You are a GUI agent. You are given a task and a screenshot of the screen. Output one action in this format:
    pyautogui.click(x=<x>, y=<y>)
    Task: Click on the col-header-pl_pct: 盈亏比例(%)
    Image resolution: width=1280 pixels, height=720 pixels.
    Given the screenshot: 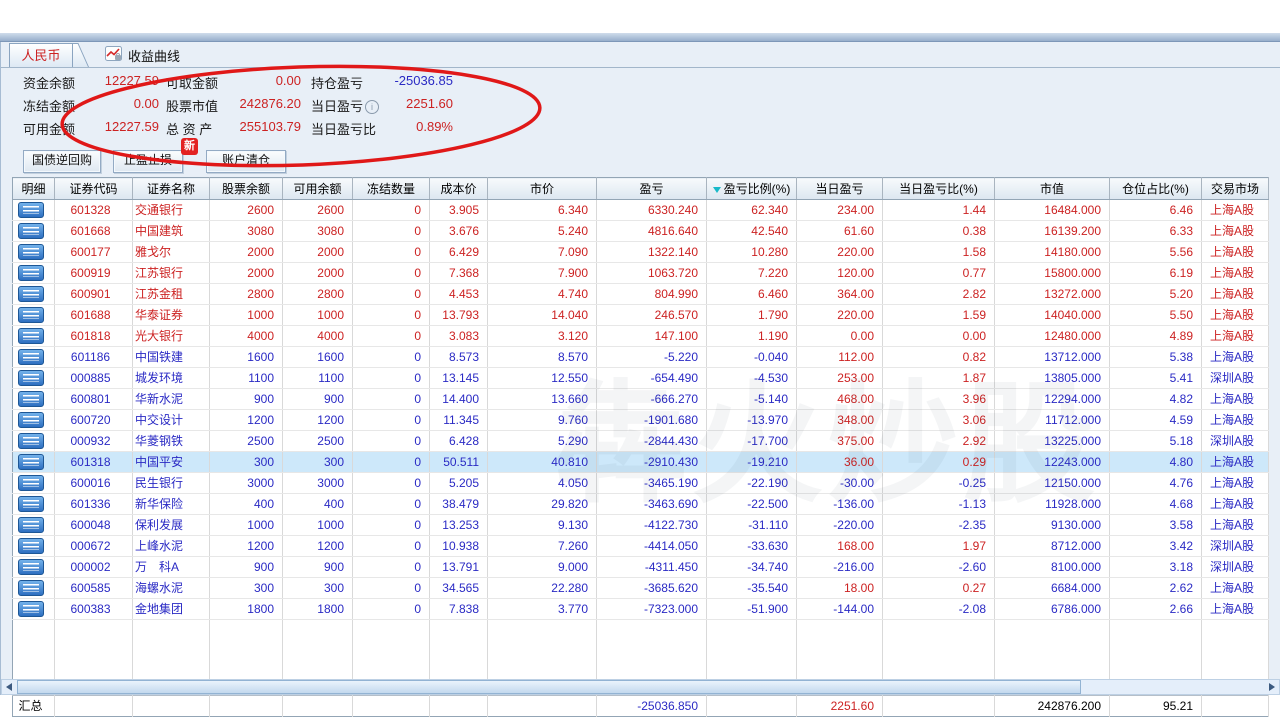 What is the action you would take?
    pyautogui.click(x=751, y=188)
    